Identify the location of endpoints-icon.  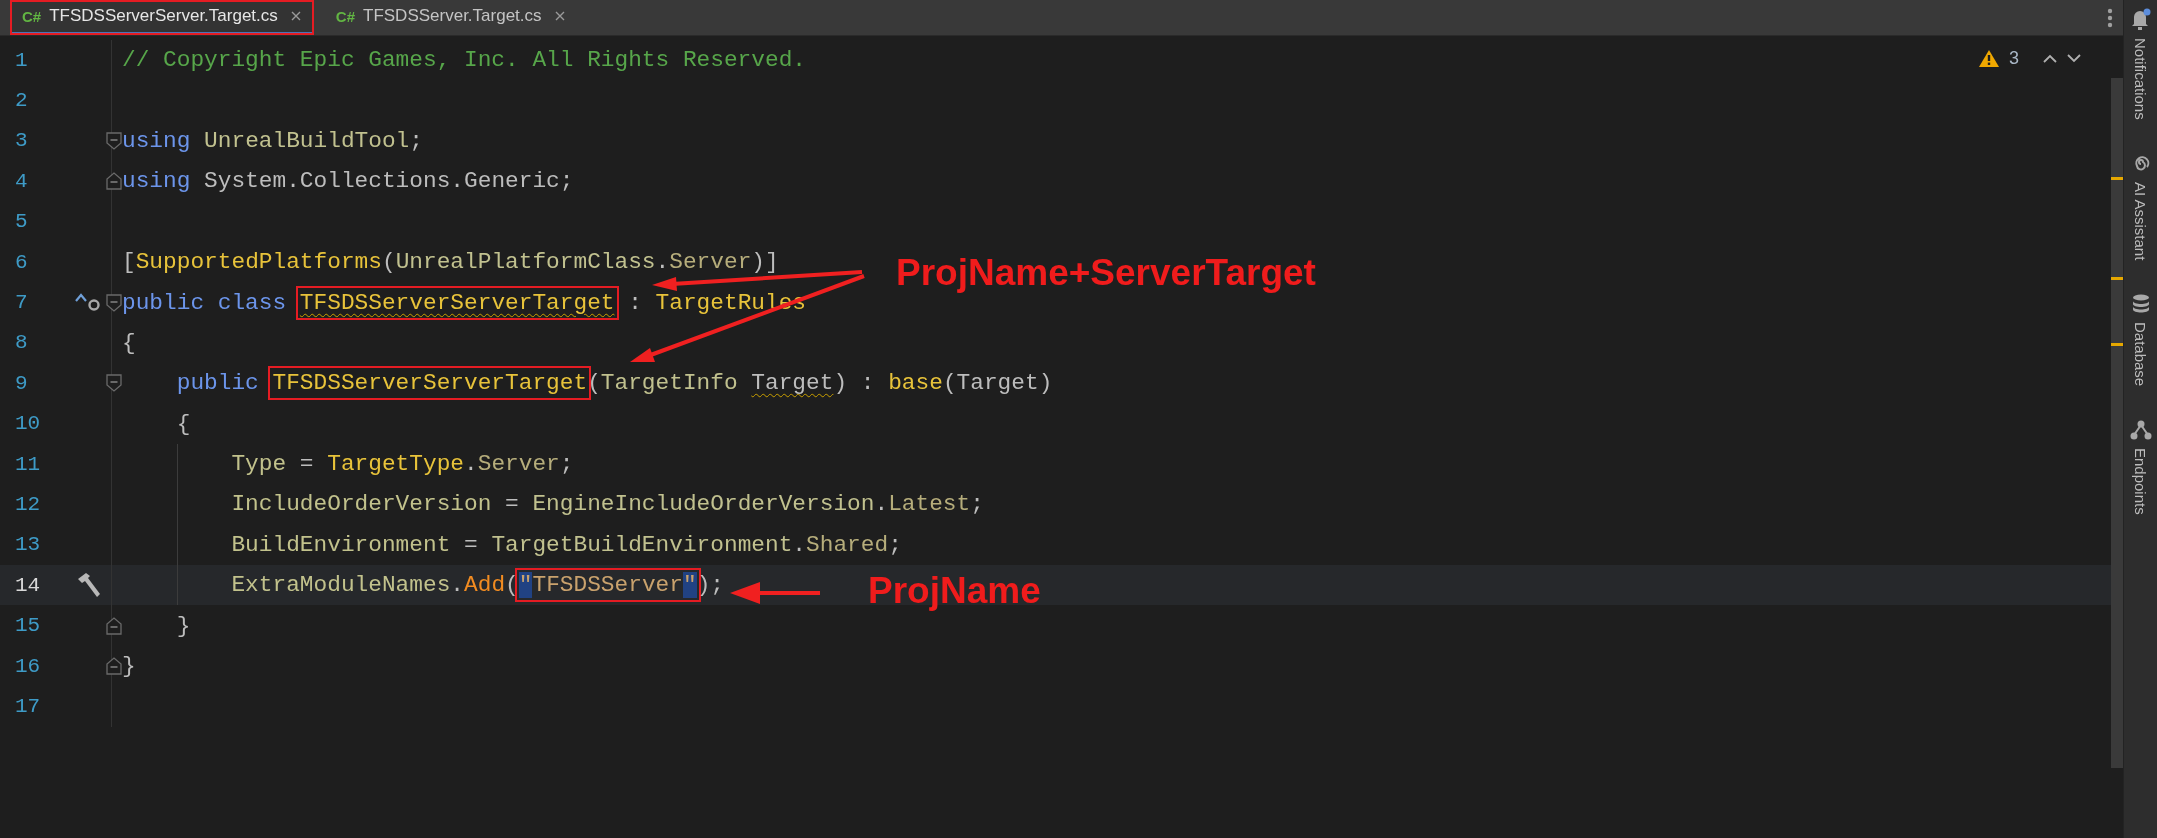
(2140, 430).